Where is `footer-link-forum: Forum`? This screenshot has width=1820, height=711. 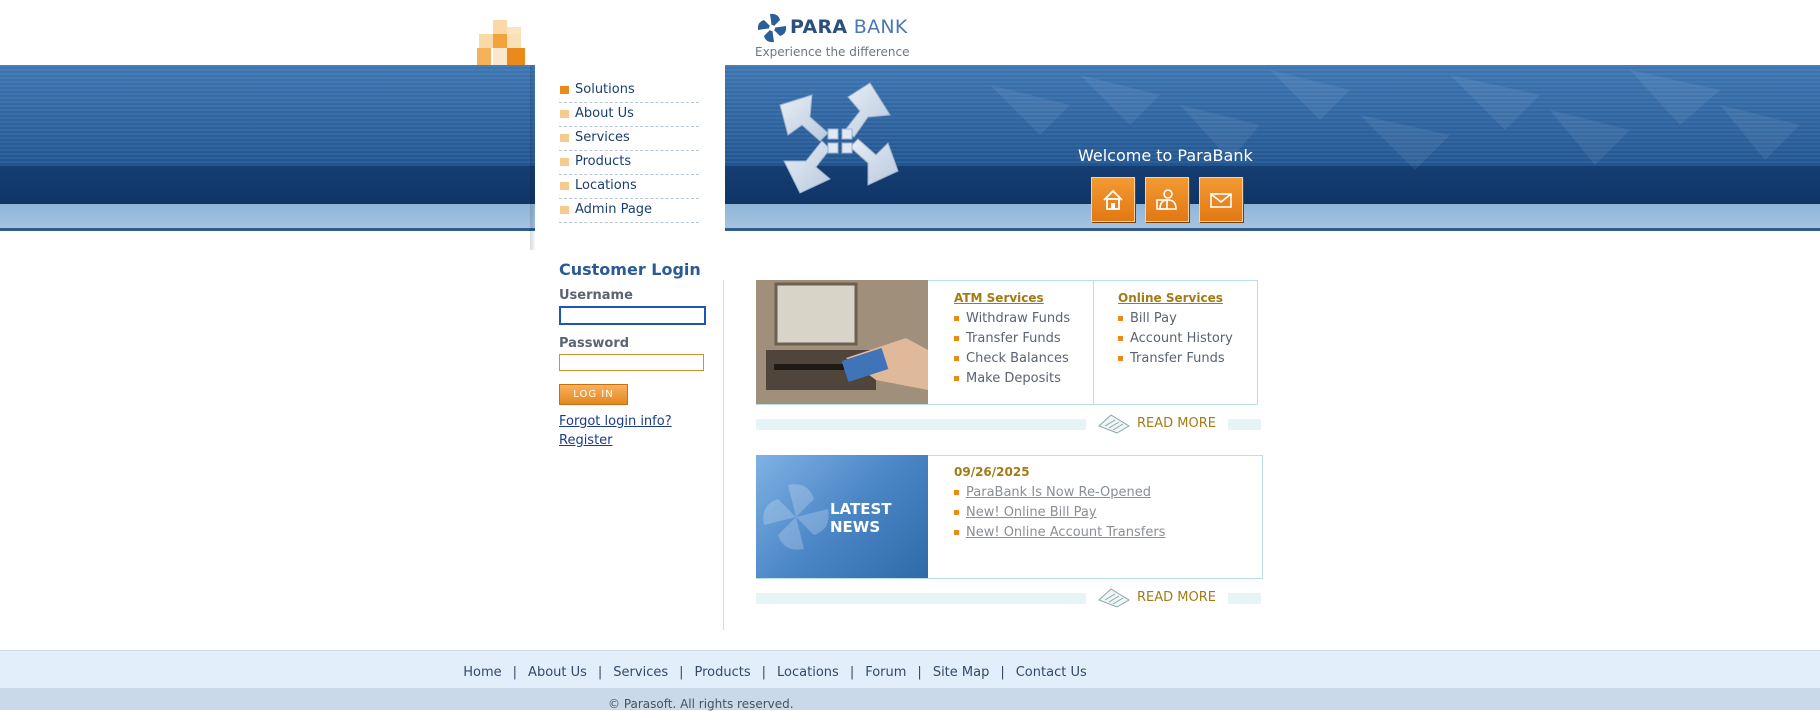 footer-link-forum: Forum is located at coordinates (885, 672).